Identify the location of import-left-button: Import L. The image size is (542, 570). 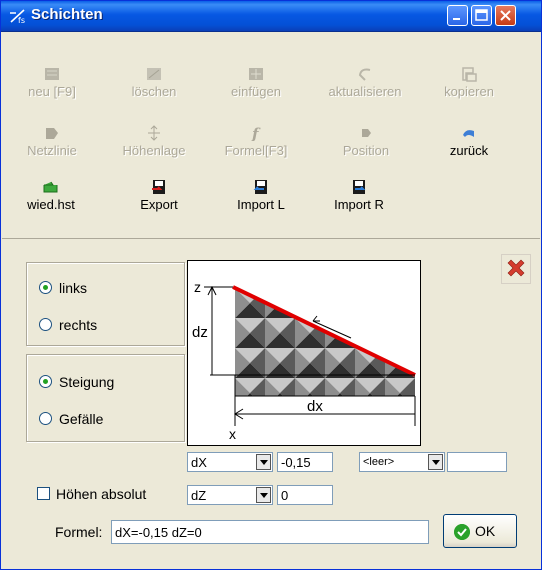
(261, 195).